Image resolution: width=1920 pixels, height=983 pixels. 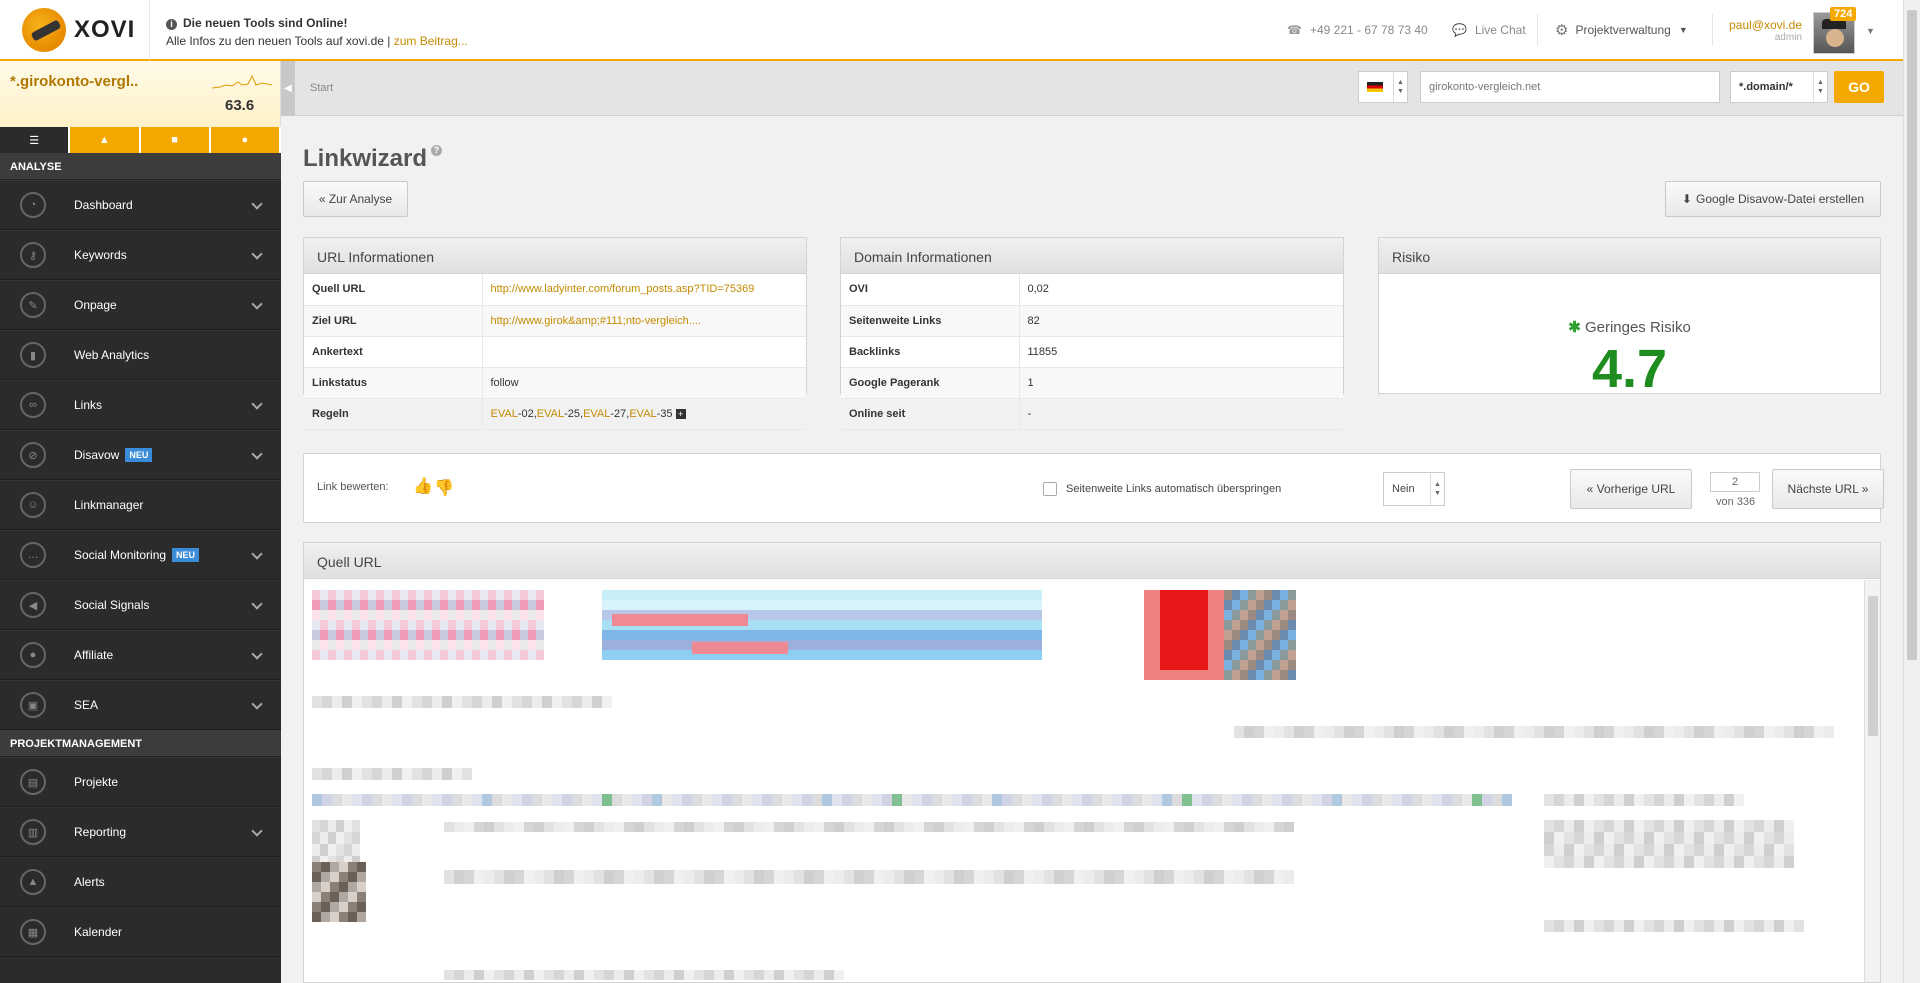 I want to click on breadcrumb: Start, so click(x=321, y=88).